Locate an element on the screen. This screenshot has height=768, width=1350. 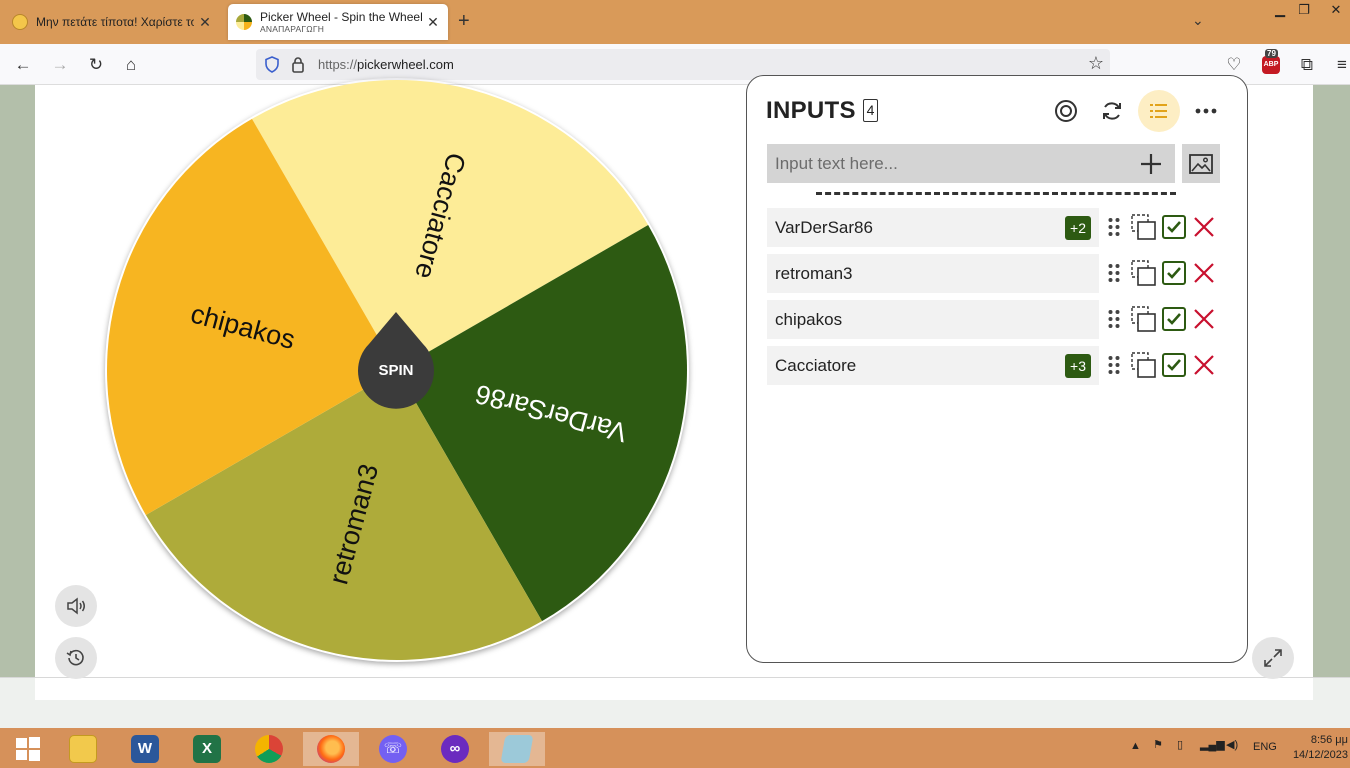
list-icon is located at coordinates (1158, 111).